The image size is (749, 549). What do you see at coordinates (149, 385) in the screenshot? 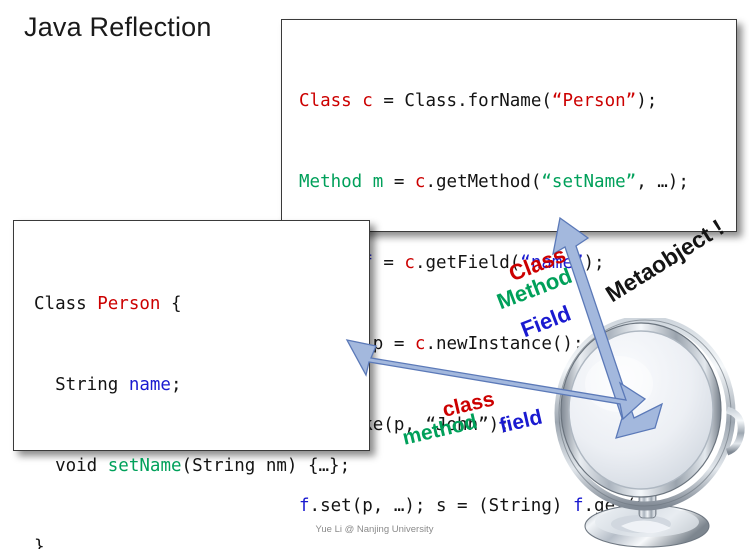
I see `code-token: name` at bounding box center [149, 385].